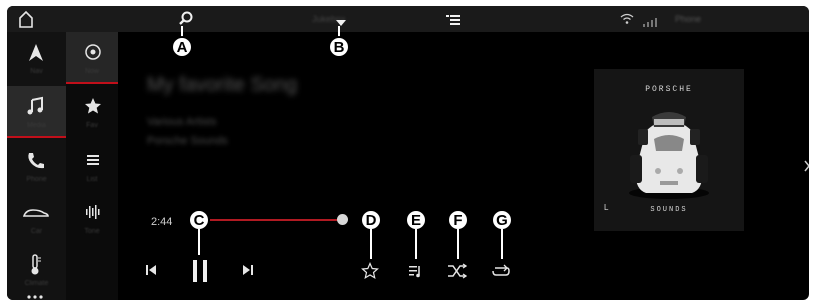  I want to click on shuffle-icon, so click(458, 271).